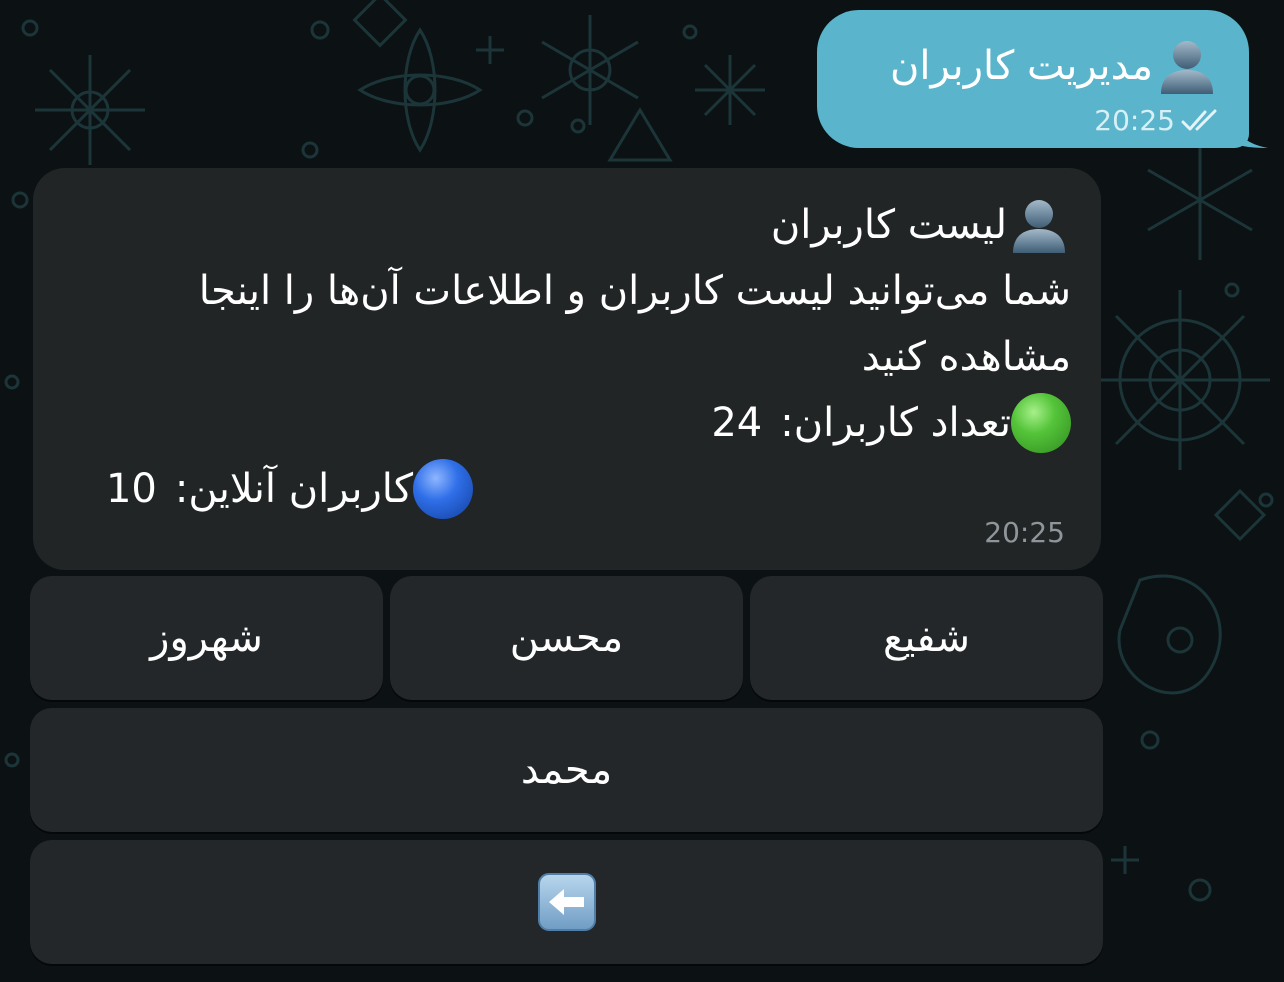  I want to click on keyboard-button-label: محمد, so click(566, 770).